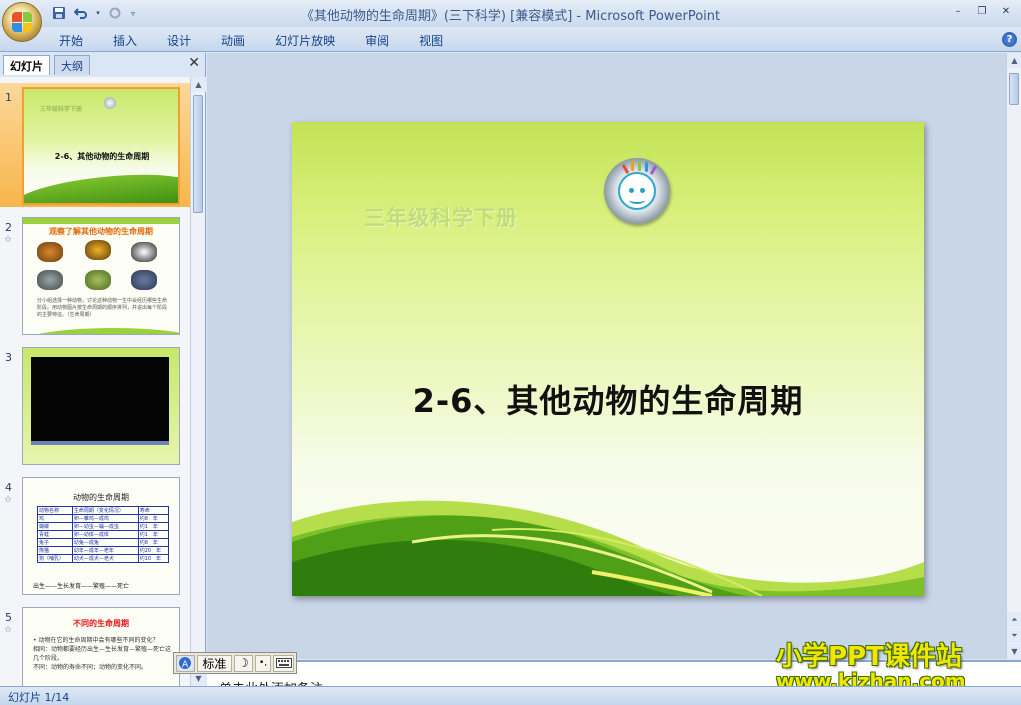 This screenshot has width=1021, height=705. Describe the element at coordinates (101, 231) in the screenshot. I see `thumb-title: 观察了解其他动物的生命周期` at that location.